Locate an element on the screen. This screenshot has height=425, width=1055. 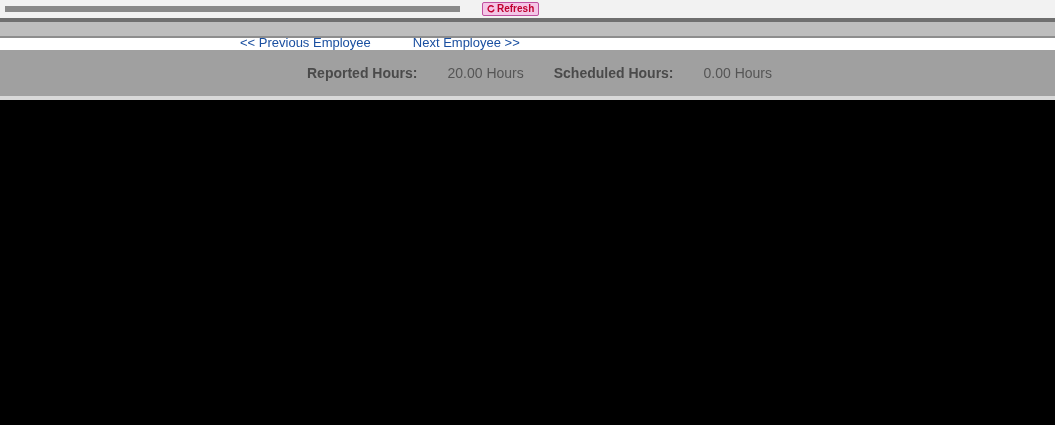
hours-label: Scheduled Hours: is located at coordinates (613, 73).